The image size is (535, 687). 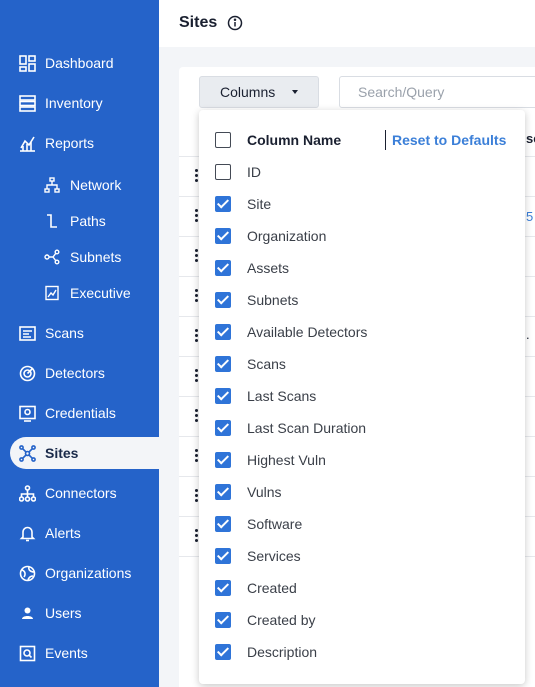 What do you see at coordinates (254, 172) in the screenshot?
I see `column-option-label: ID` at bounding box center [254, 172].